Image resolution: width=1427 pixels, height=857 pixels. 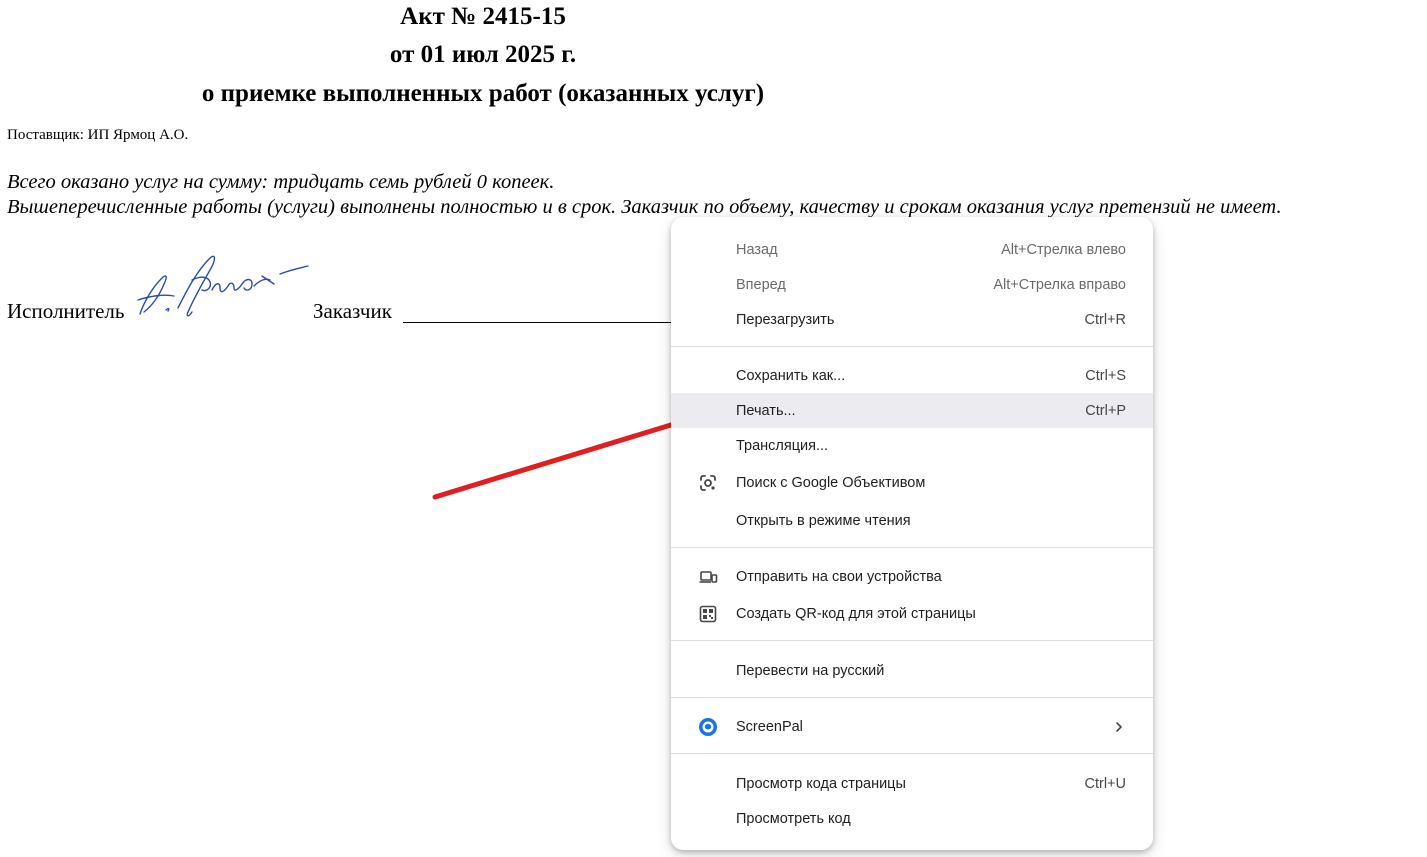 I want to click on supplier-line: Поставщик: ИП Ярмоц А.О., so click(x=98, y=135).